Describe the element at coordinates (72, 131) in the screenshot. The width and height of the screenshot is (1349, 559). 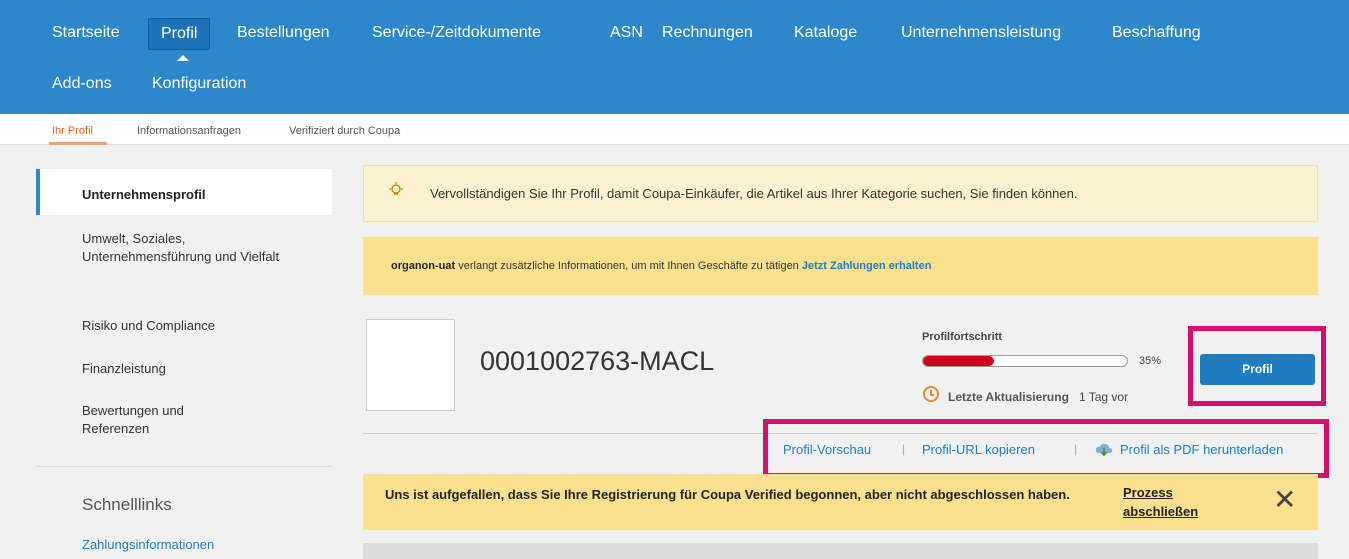
I see `subnav-ihr-profil: Ihr Profil` at that location.